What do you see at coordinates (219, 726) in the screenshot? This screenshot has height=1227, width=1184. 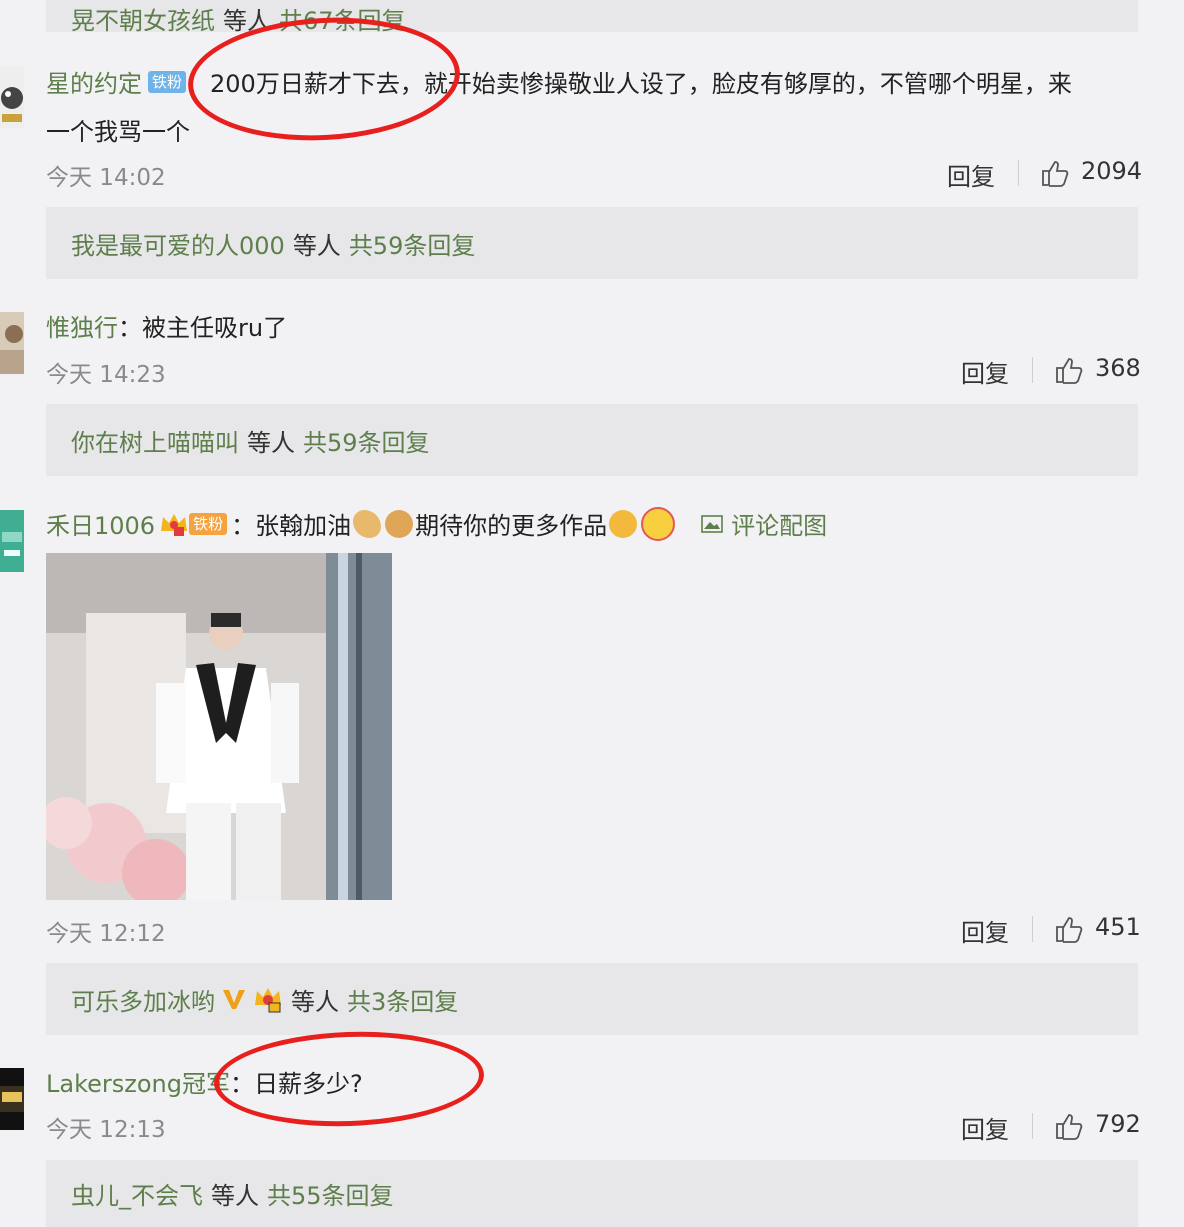 I see `comment-photo` at bounding box center [219, 726].